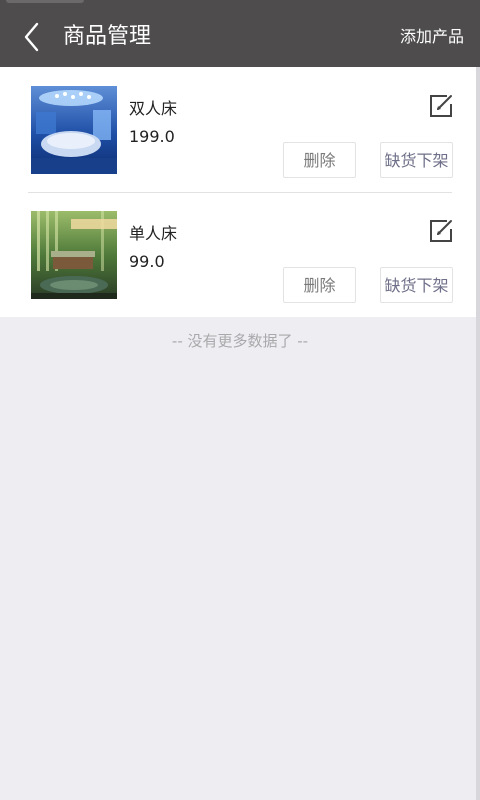 This screenshot has width=480, height=800. Describe the element at coordinates (153, 108) in the screenshot. I see `product-name: 双人床` at that location.